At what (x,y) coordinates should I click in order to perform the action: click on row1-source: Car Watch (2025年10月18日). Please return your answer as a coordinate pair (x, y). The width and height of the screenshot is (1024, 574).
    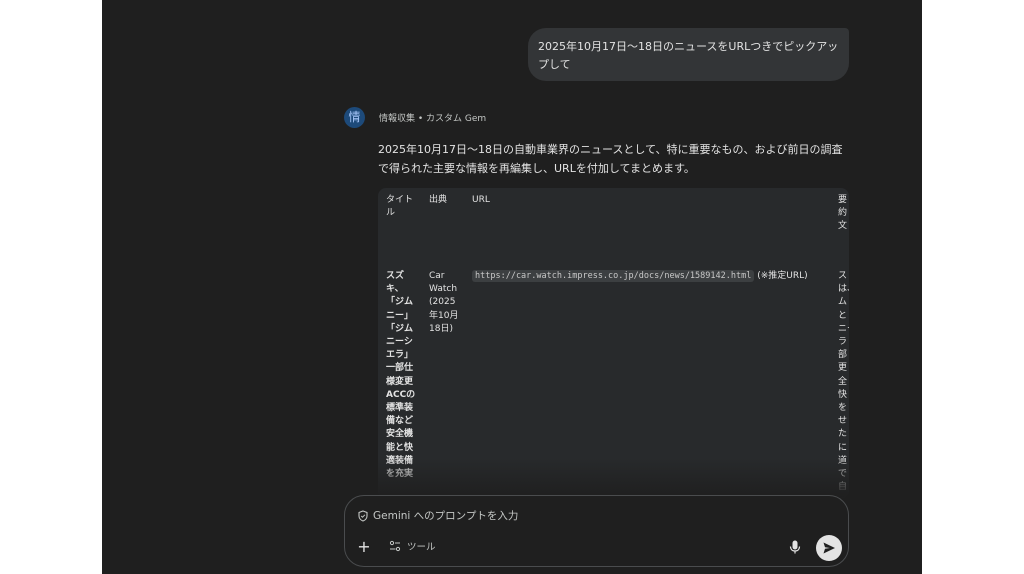
    Looking at the image, I should click on (444, 302).